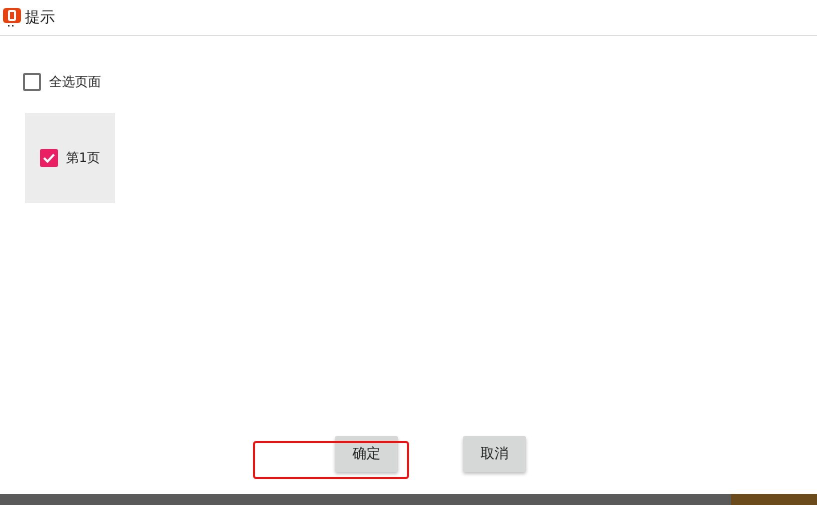 The height and width of the screenshot is (505, 817). What do you see at coordinates (83, 158) in the screenshot?
I see `page-label: 第1页` at bounding box center [83, 158].